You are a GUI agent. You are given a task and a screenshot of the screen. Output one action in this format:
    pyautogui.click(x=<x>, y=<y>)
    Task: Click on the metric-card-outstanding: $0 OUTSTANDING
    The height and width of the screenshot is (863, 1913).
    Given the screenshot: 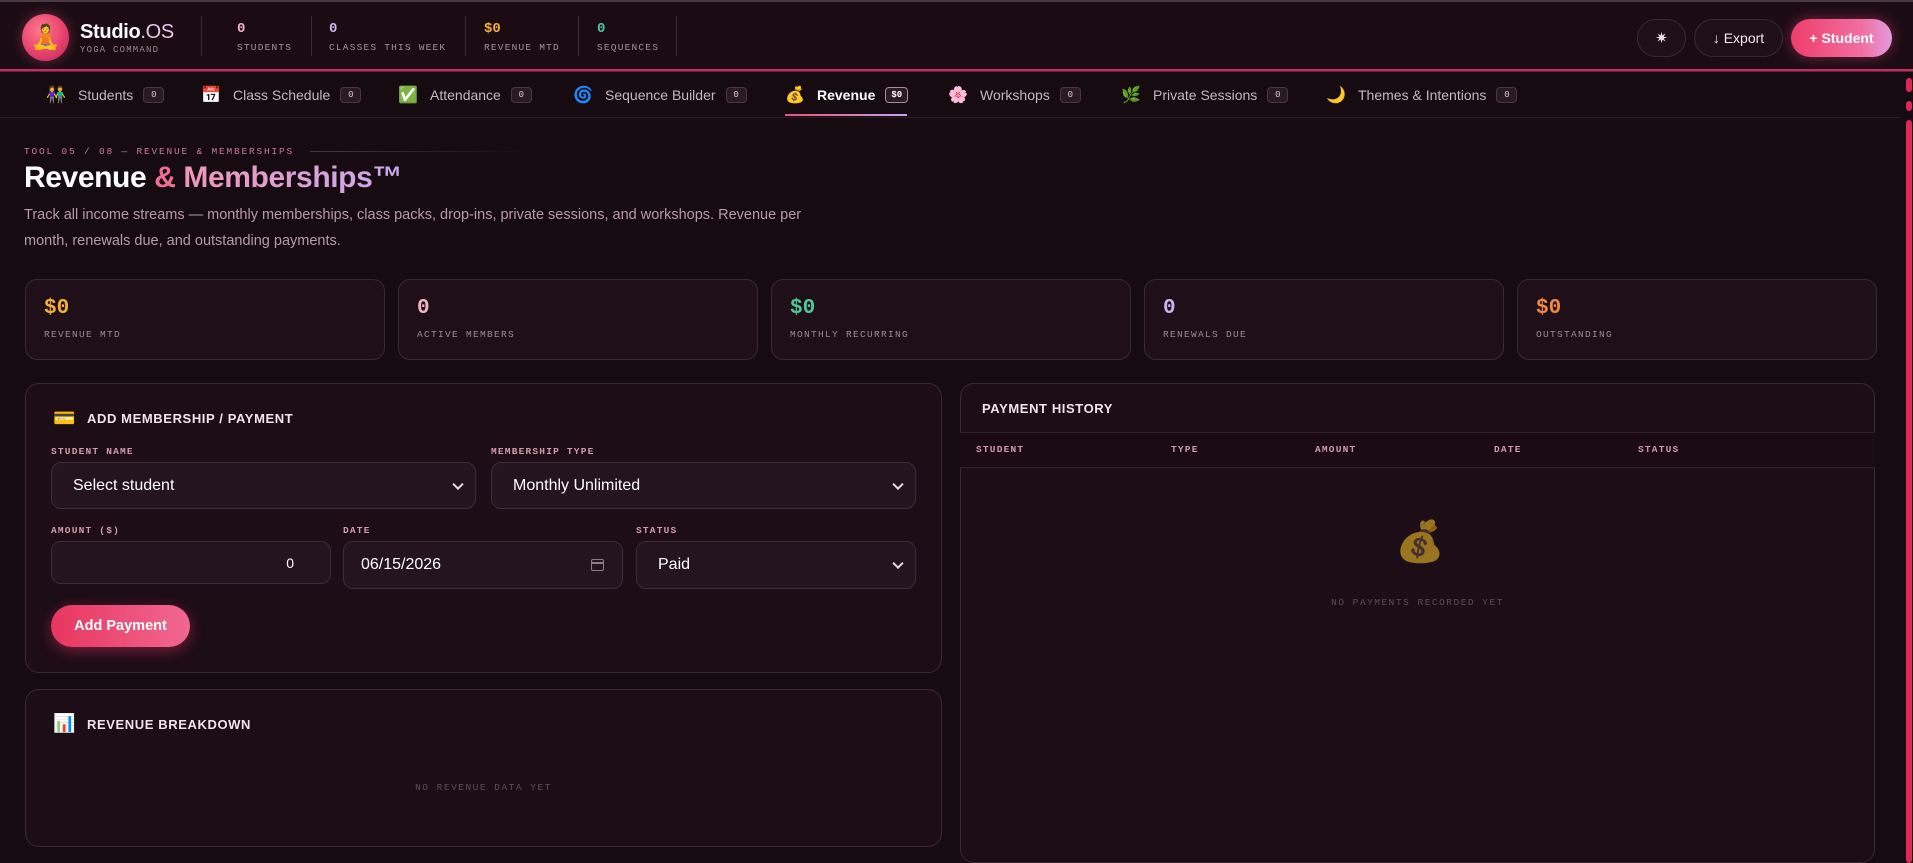 What is the action you would take?
    pyautogui.click(x=1697, y=319)
    